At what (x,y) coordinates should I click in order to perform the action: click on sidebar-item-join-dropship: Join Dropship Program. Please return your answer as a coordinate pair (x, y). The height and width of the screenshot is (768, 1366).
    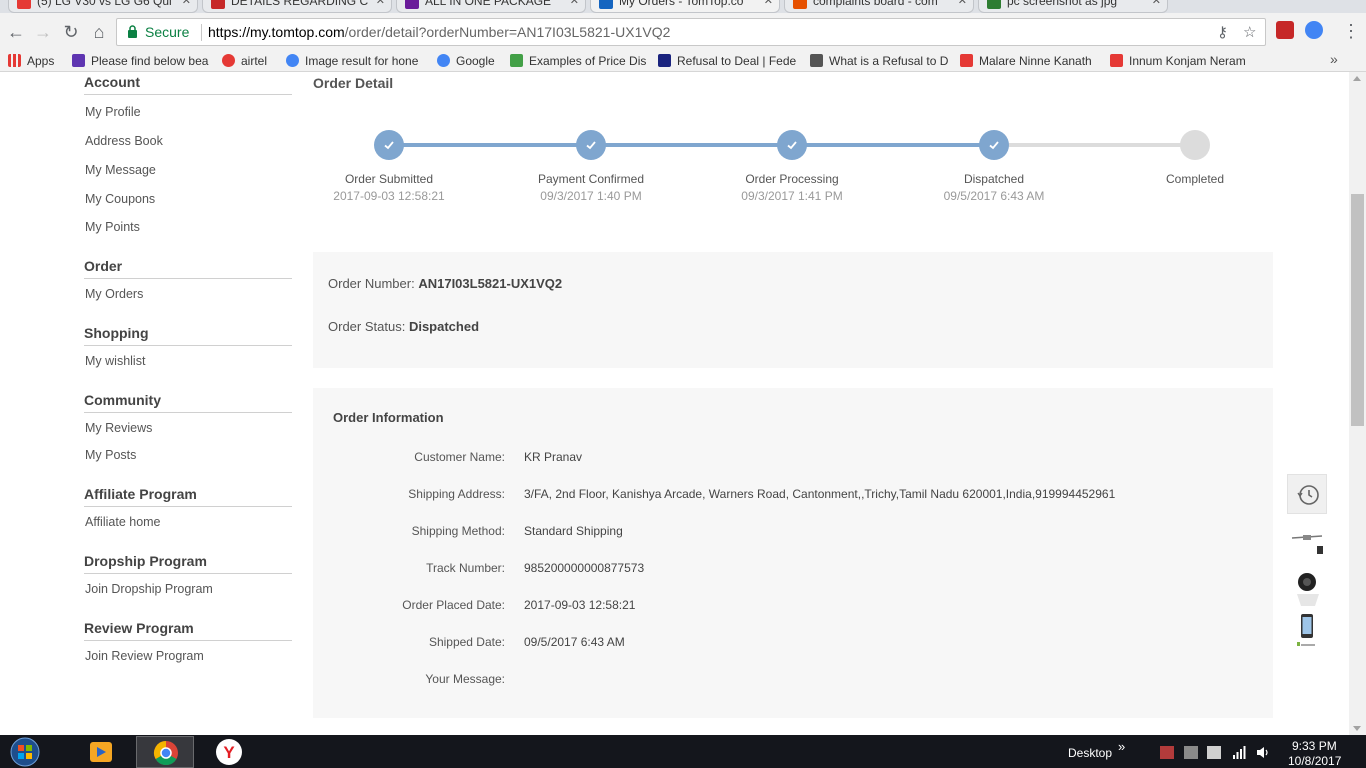
    Looking at the image, I should click on (149, 589).